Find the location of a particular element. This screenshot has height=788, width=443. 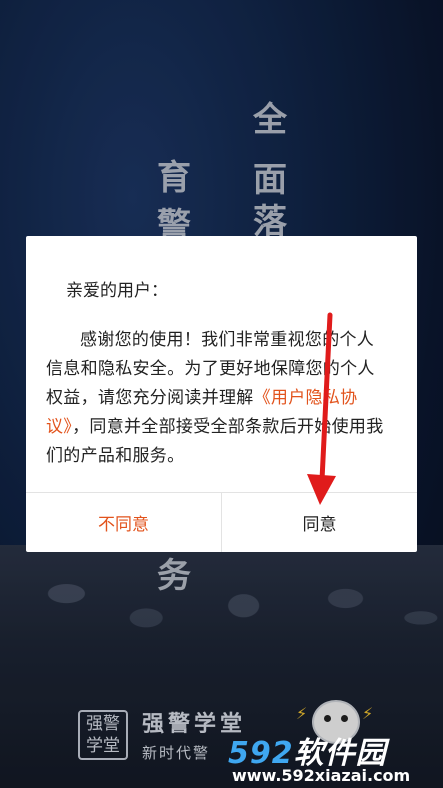

dialog-greeting: 亲爱的用户： is located at coordinates (117, 291).